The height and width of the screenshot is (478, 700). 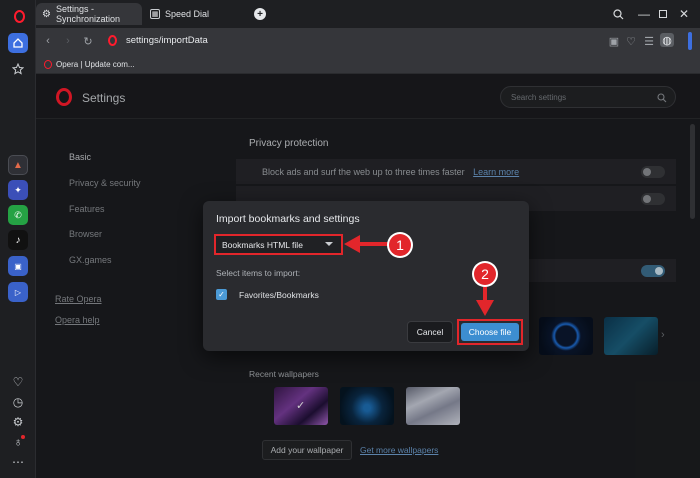 What do you see at coordinates (419, 275) in the screenshot?
I see `annotation-arrows` at bounding box center [419, 275].